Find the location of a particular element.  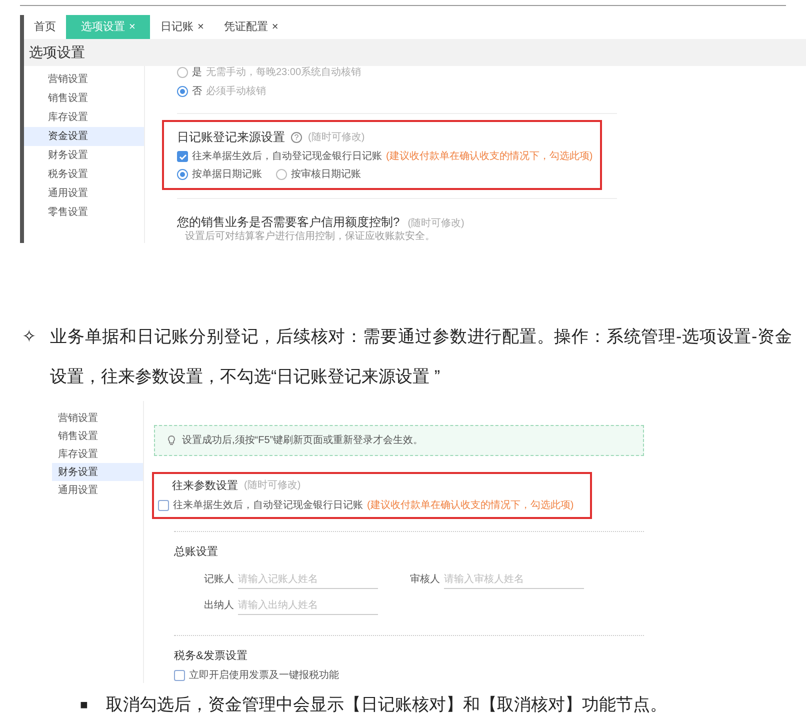

sidebar-item: 税务设置 is located at coordinates (84, 174).